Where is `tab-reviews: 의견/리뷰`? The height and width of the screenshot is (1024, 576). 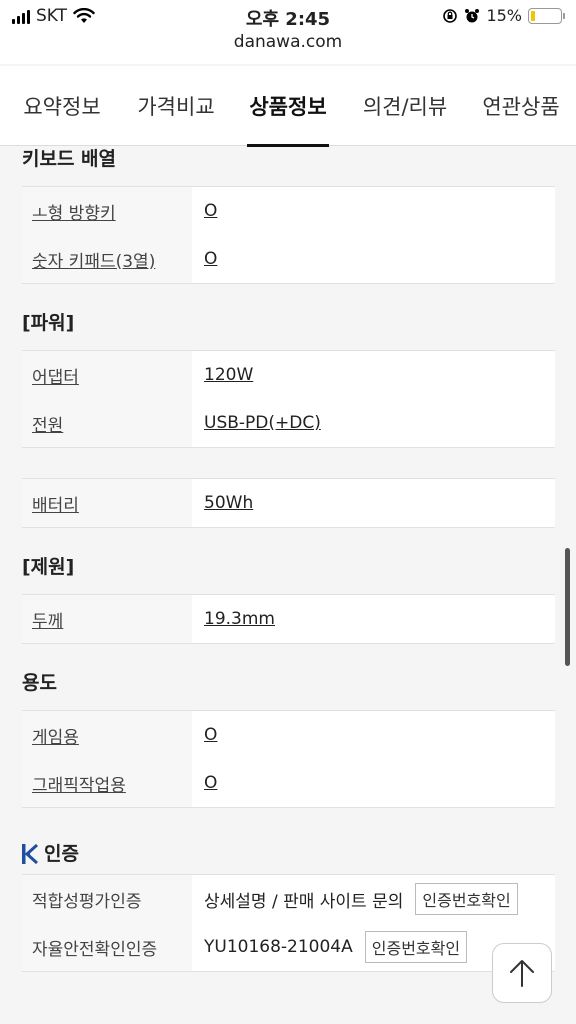
tab-reviews: 의견/리뷰 is located at coordinates (405, 106).